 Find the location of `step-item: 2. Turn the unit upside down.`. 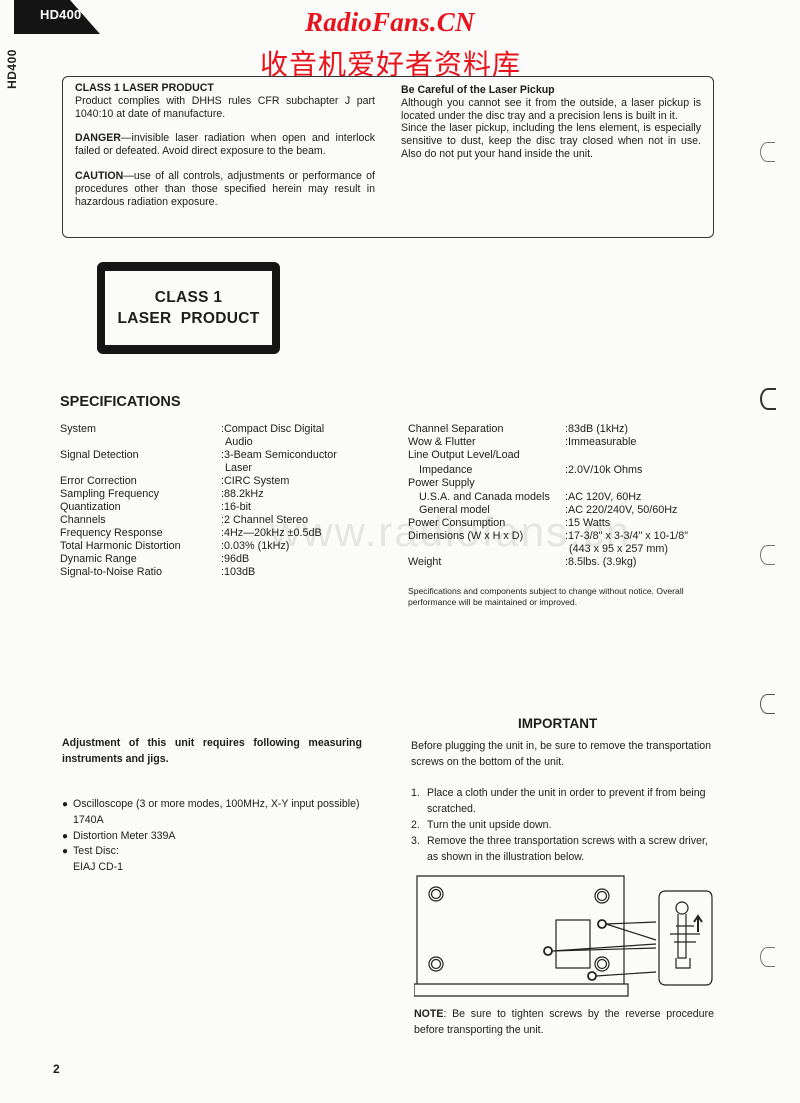

step-item: 2. Turn the unit upside down. is located at coordinates (561, 825).